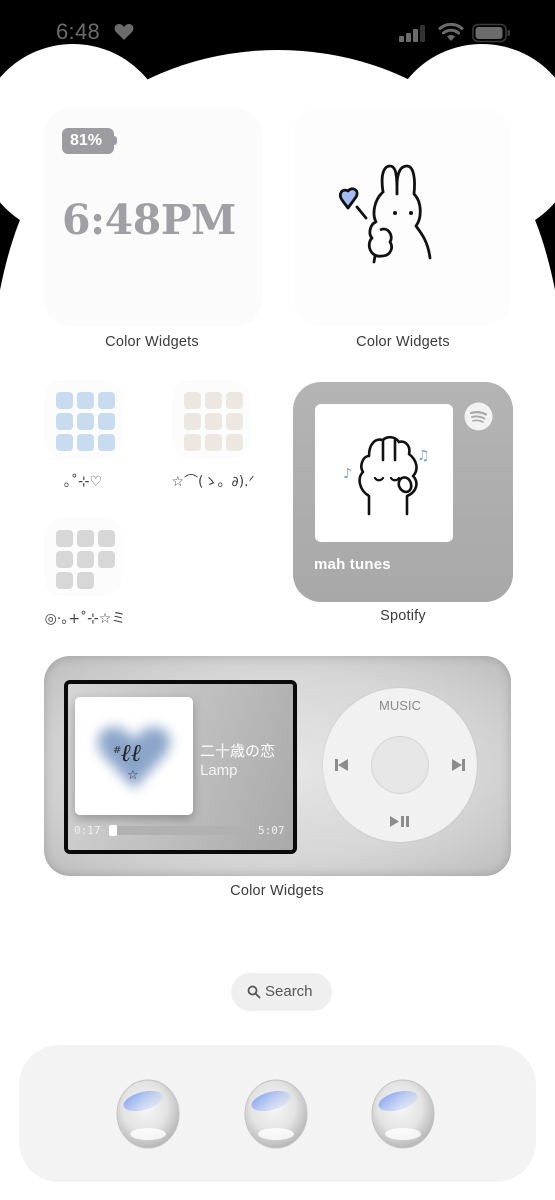 Image resolution: width=555 pixels, height=1200 pixels. What do you see at coordinates (491, 33) in the screenshot?
I see `battery-icon` at bounding box center [491, 33].